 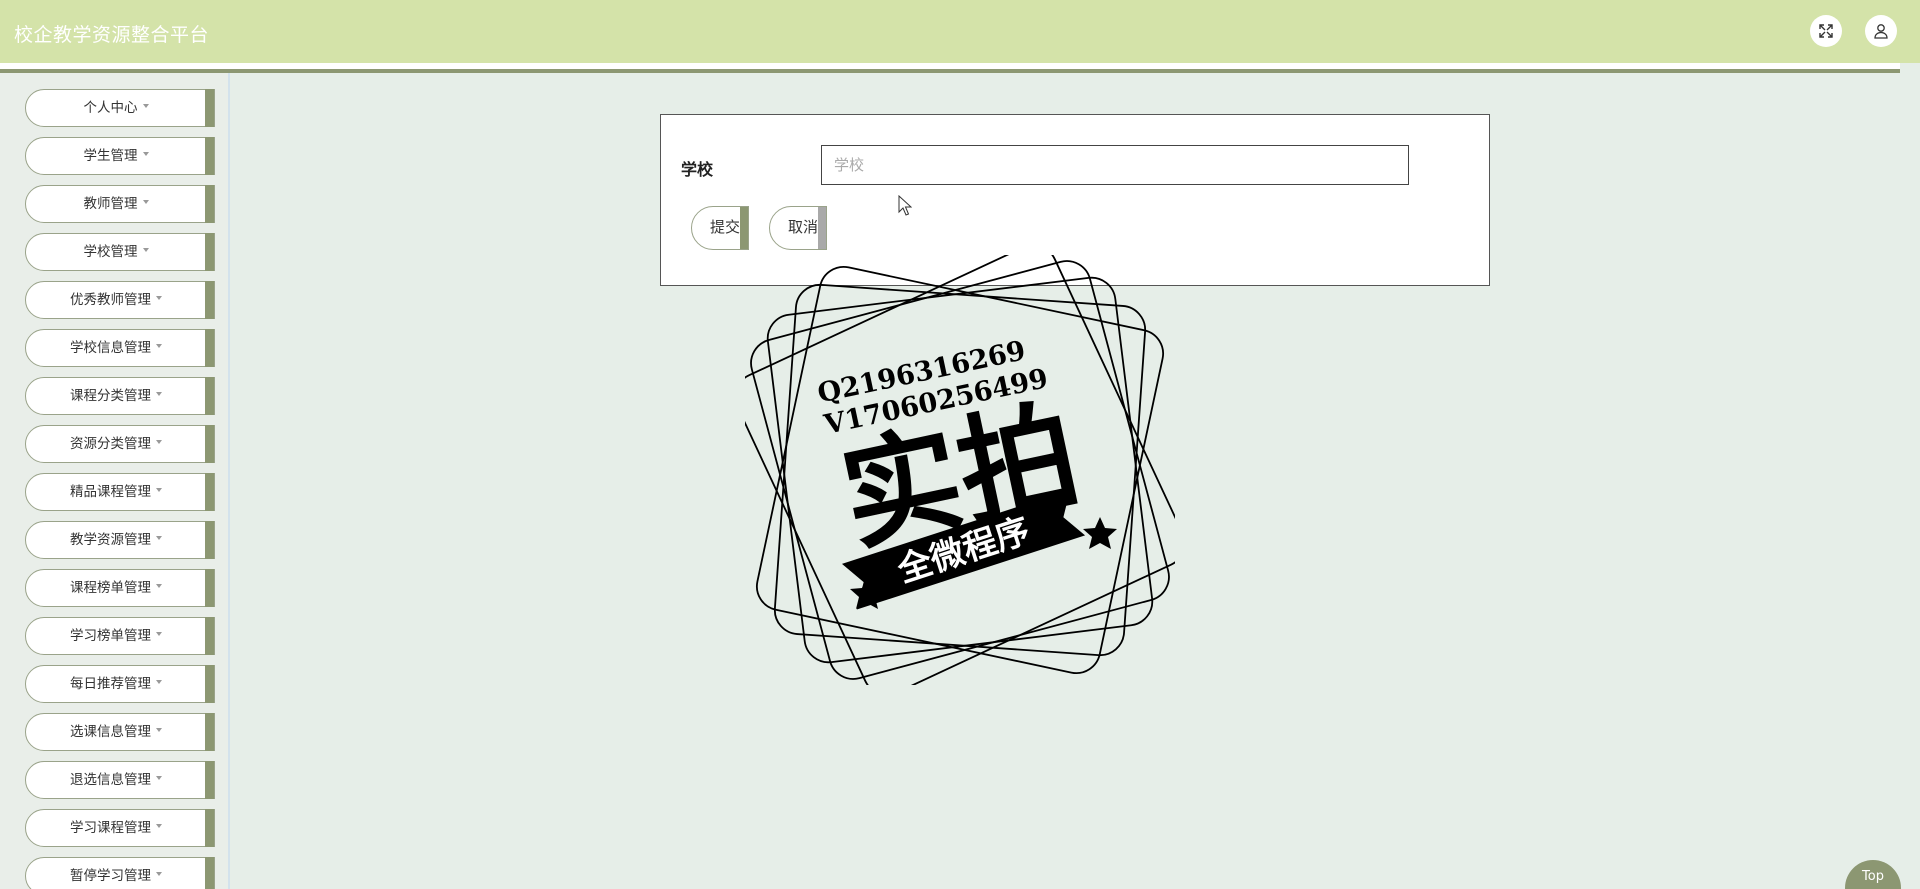 I want to click on sidebar-item-teaching-resources: 教学资源管理, so click(x=120, y=540).